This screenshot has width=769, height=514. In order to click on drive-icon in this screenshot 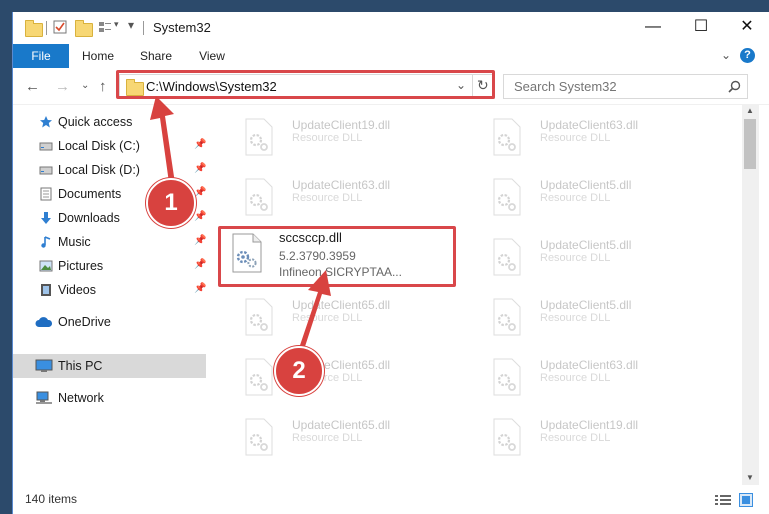, I will do `click(46, 170)`.